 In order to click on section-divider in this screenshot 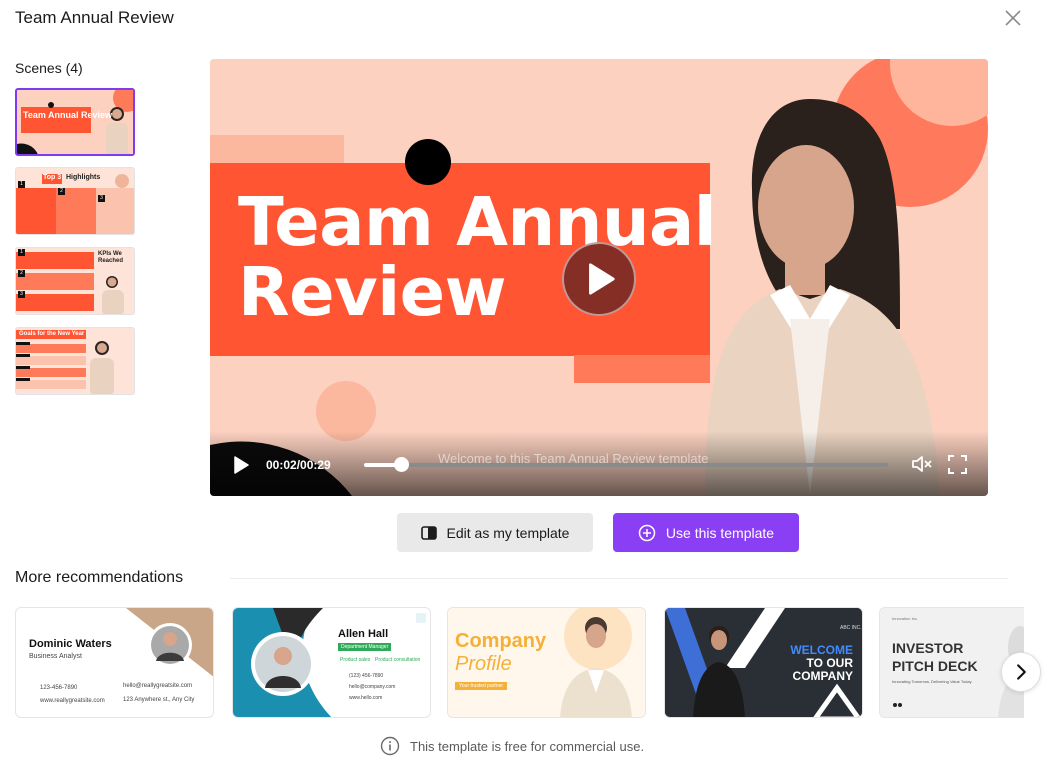, I will do `click(619, 578)`.